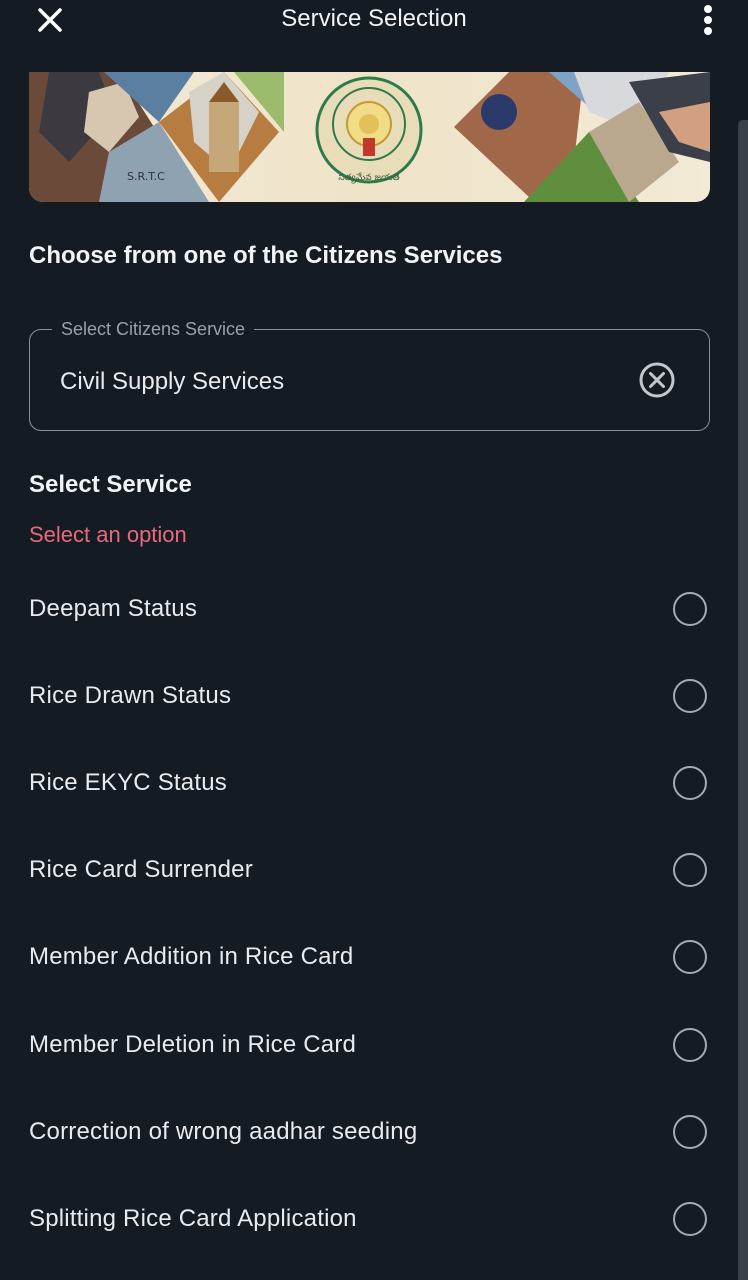 This screenshot has width=748, height=1280. I want to click on option-label: Splitting Rice Card Application, so click(193, 1218).